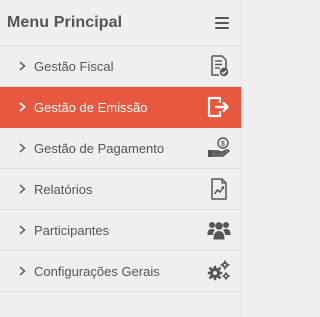 The image size is (320, 317). I want to click on report-chart-icon, so click(219, 189).